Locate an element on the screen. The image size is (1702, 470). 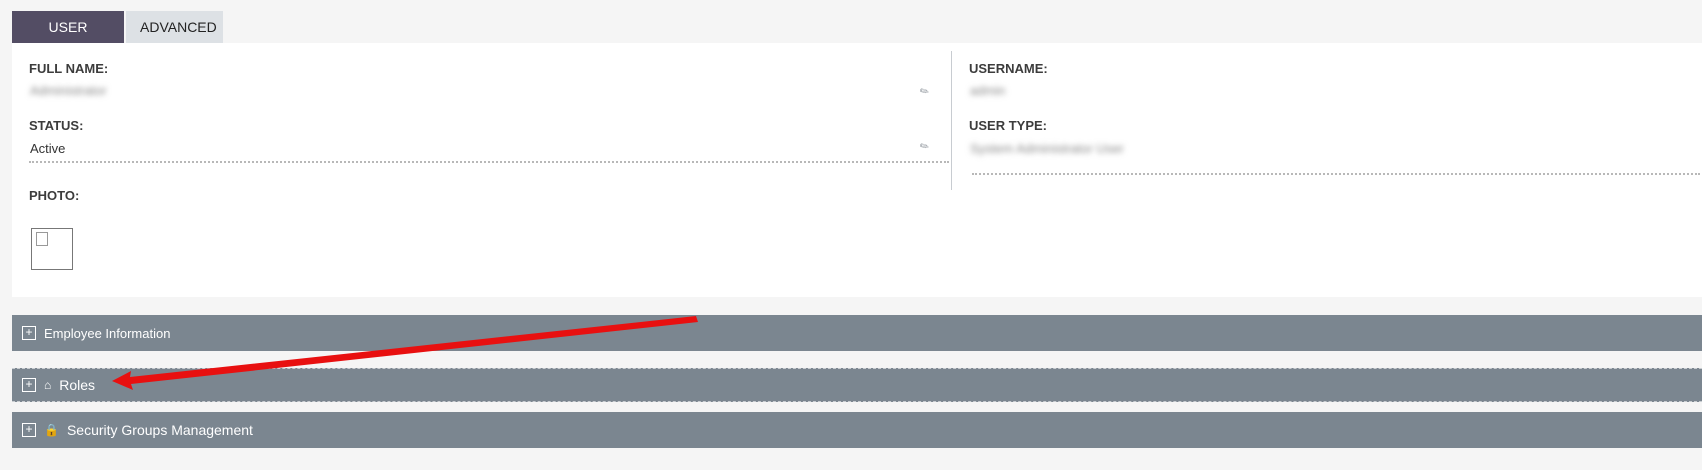
annotation-arrow-shape is located at coordinates (405, 353).